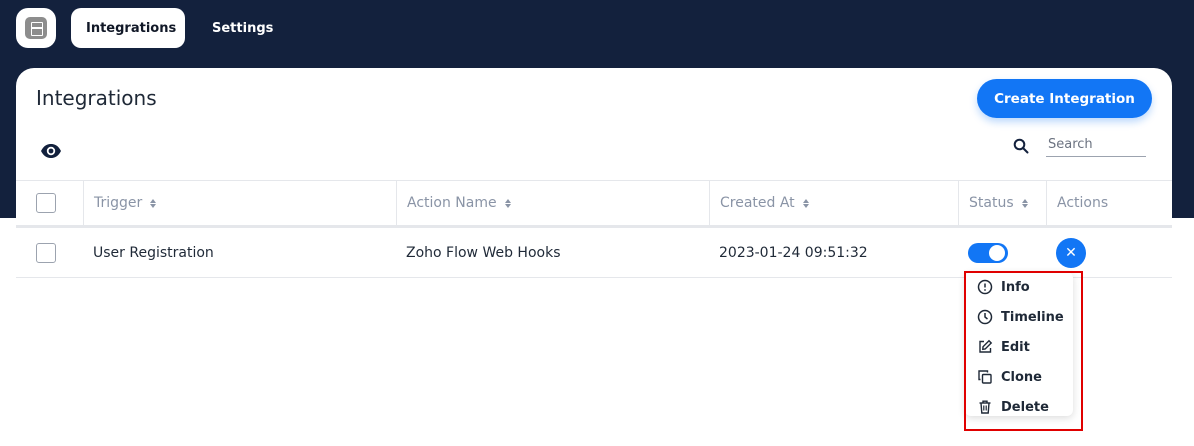 Image resolution: width=1194 pixels, height=446 pixels. I want to click on column-header-label: Trigger, so click(118, 203).